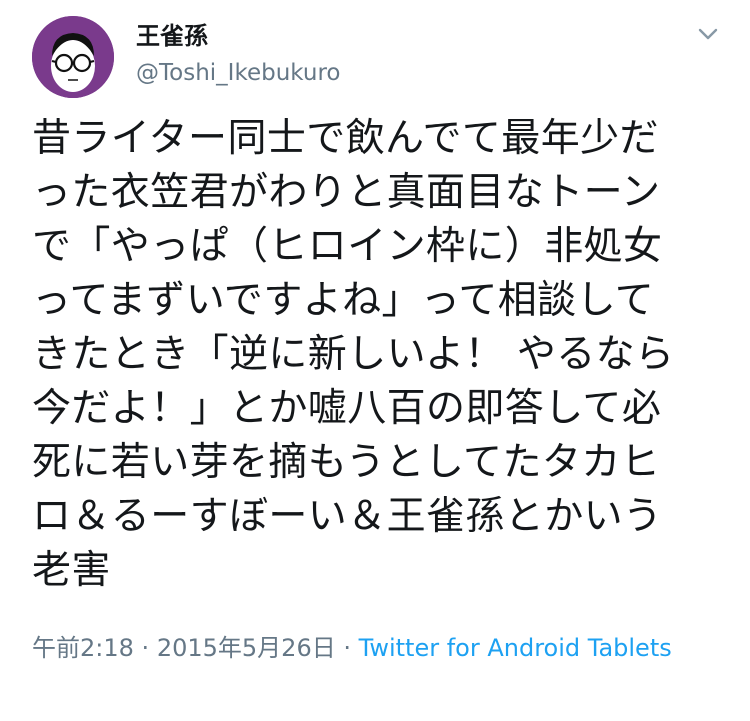 This screenshot has width=750, height=721. I want to click on tweet-time: 午前2:18, so click(83, 648).